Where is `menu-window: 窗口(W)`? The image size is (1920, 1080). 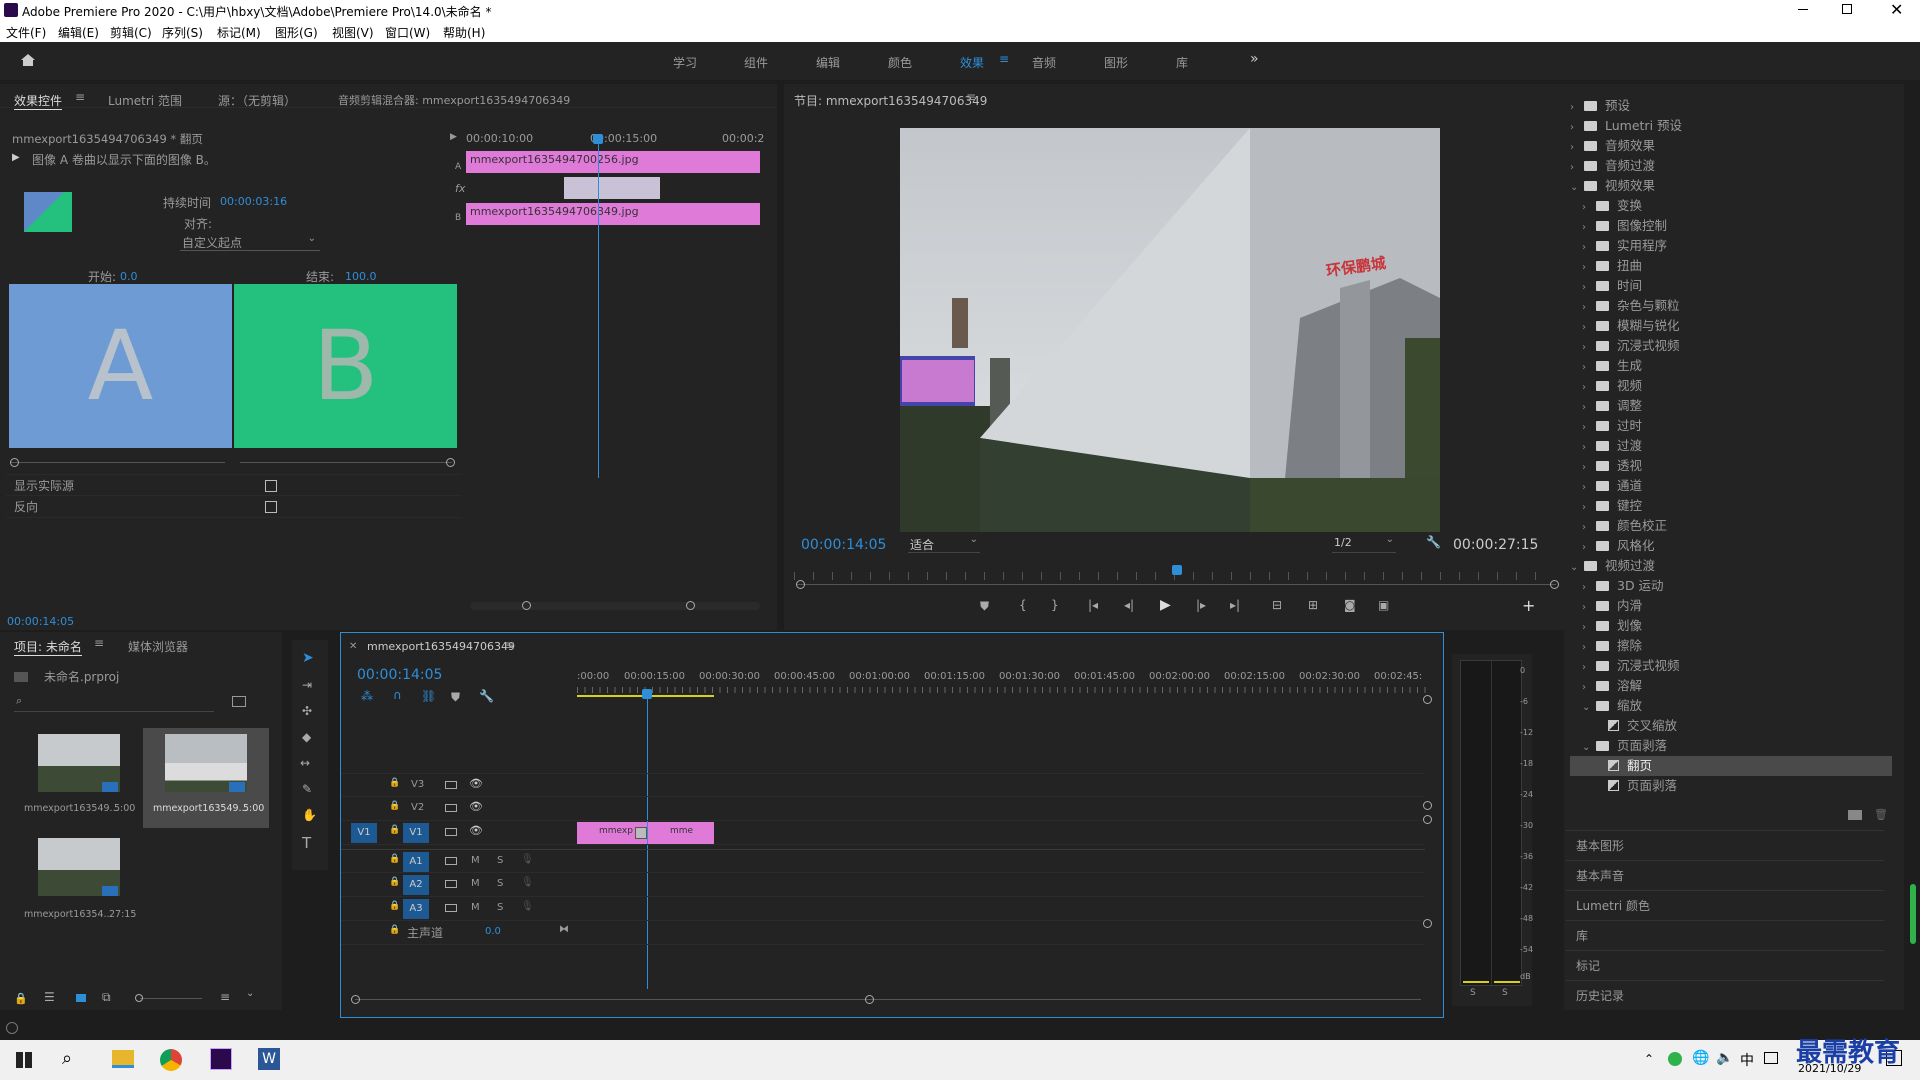
menu-window: 窗口(W) is located at coordinates (407, 32).